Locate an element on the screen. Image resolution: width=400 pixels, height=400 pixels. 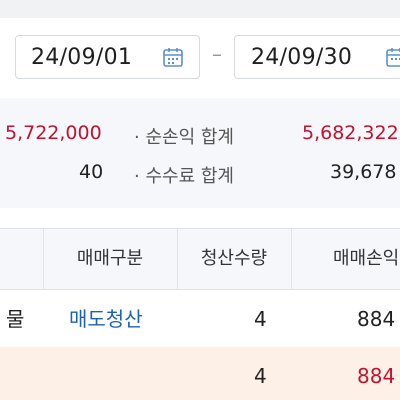
fee-total-label: · 수수료 합계 is located at coordinates (184, 176).